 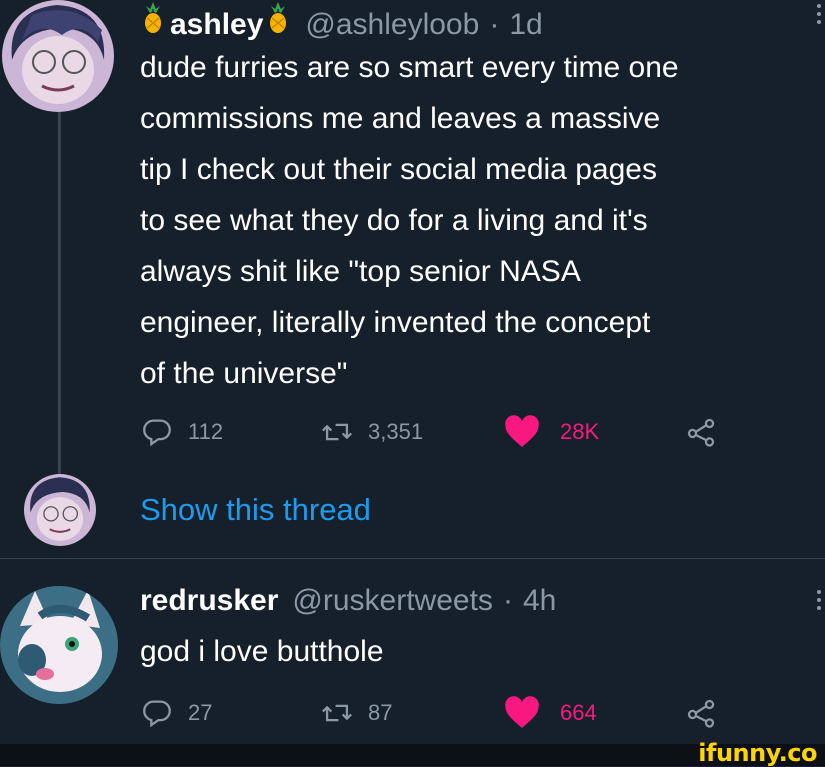 I want to click on tweet2-display-name: redrusker, so click(x=209, y=601).